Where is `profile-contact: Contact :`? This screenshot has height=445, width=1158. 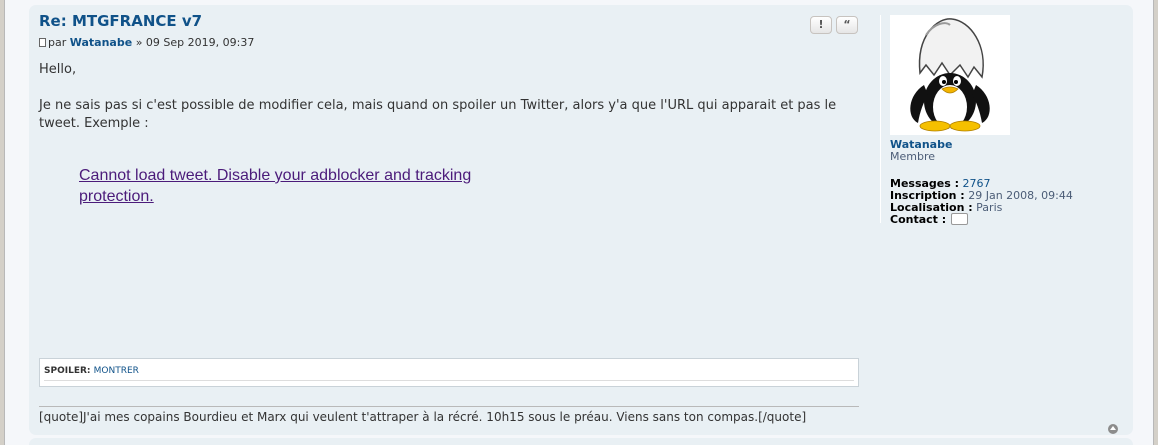
profile-contact: Contact : is located at coordinates (929, 219).